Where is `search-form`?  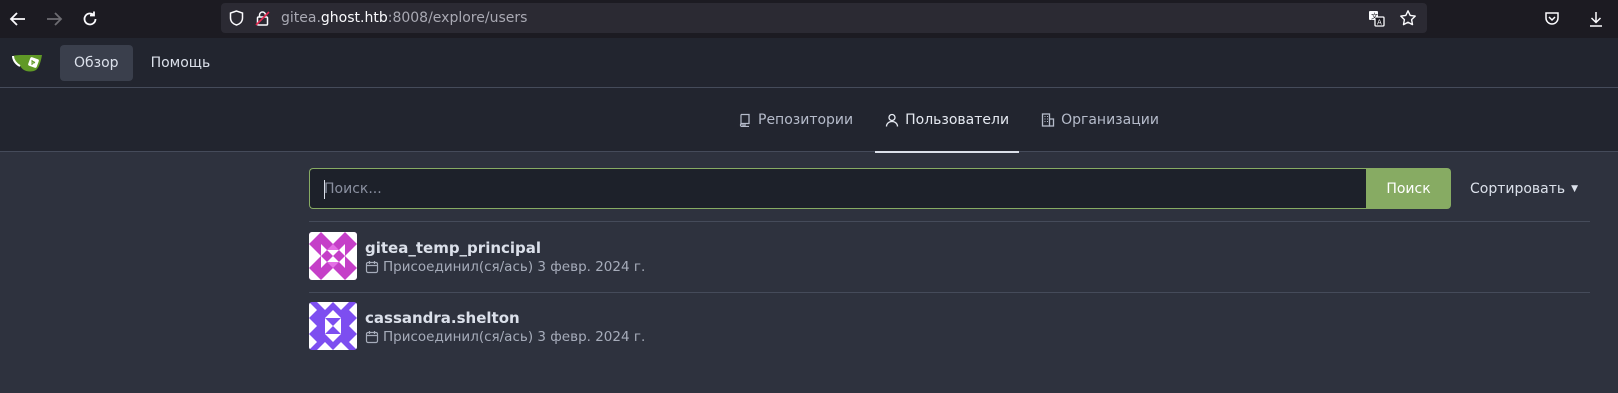 search-form is located at coordinates (837, 188).